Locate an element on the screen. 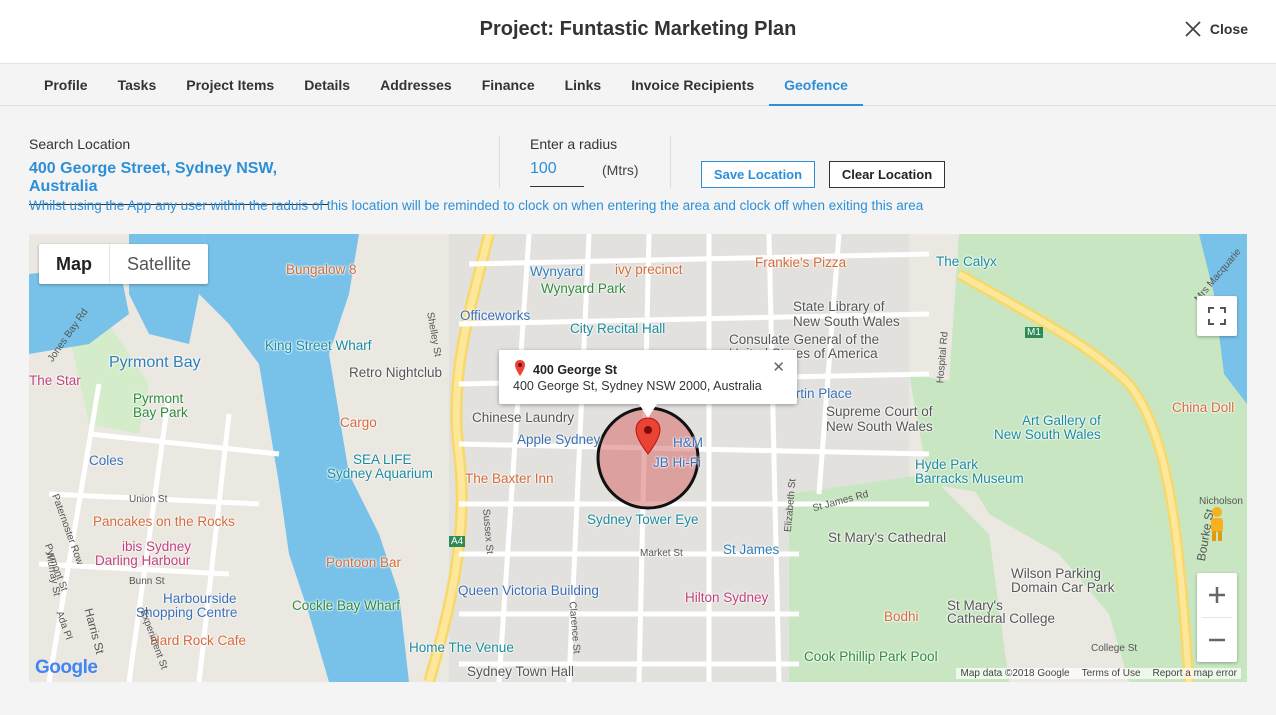 Image resolution: width=1276 pixels, height=715 pixels. map-type-satellite-button: Satellite is located at coordinates (158, 264).